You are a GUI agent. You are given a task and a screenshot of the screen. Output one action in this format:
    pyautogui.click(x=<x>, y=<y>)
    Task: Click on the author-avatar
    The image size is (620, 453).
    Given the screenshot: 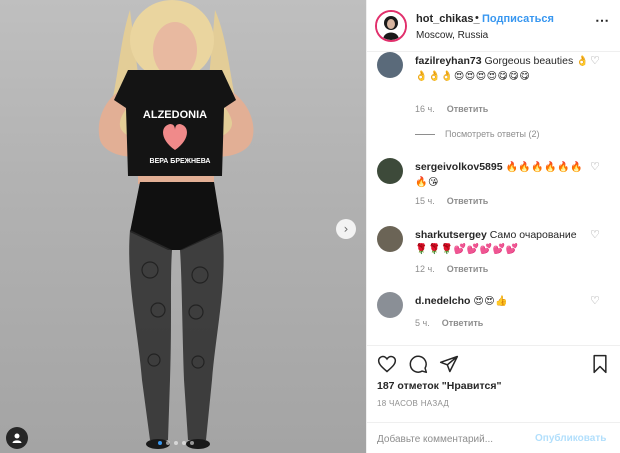 What is the action you would take?
    pyautogui.click(x=391, y=26)
    